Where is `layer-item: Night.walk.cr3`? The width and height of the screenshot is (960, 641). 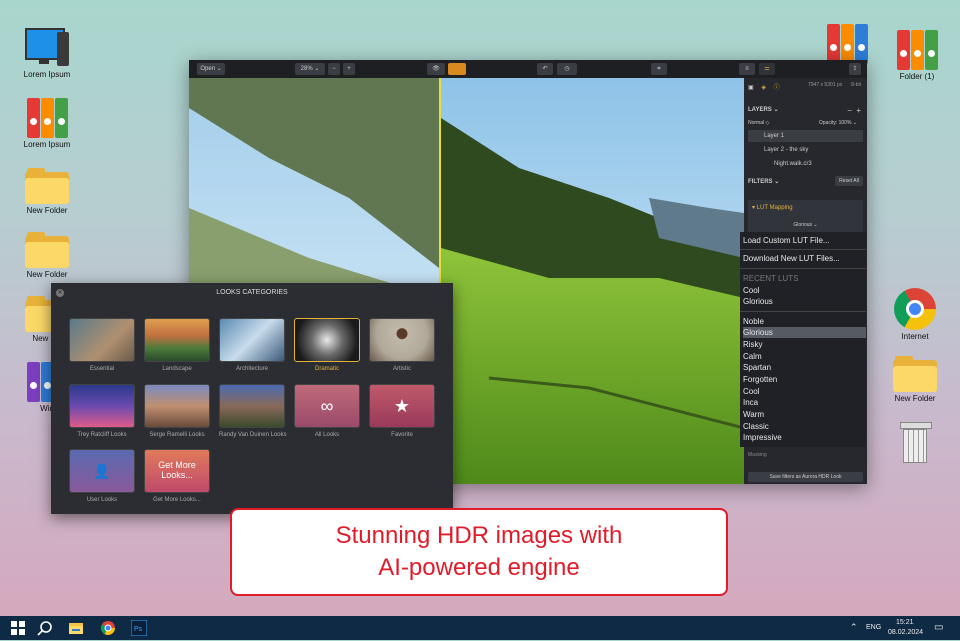
layer-item: Night.walk.cr3 is located at coordinates (805, 164).